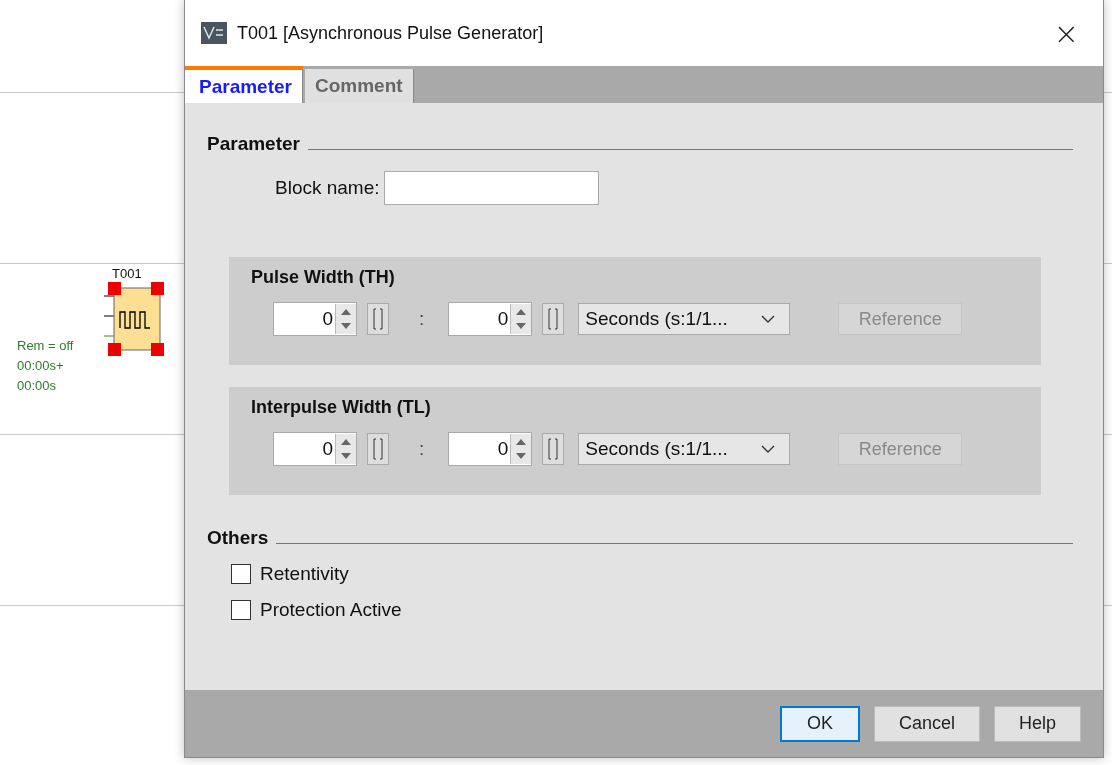  I want to click on dialog-button: Cancel, so click(926, 723).